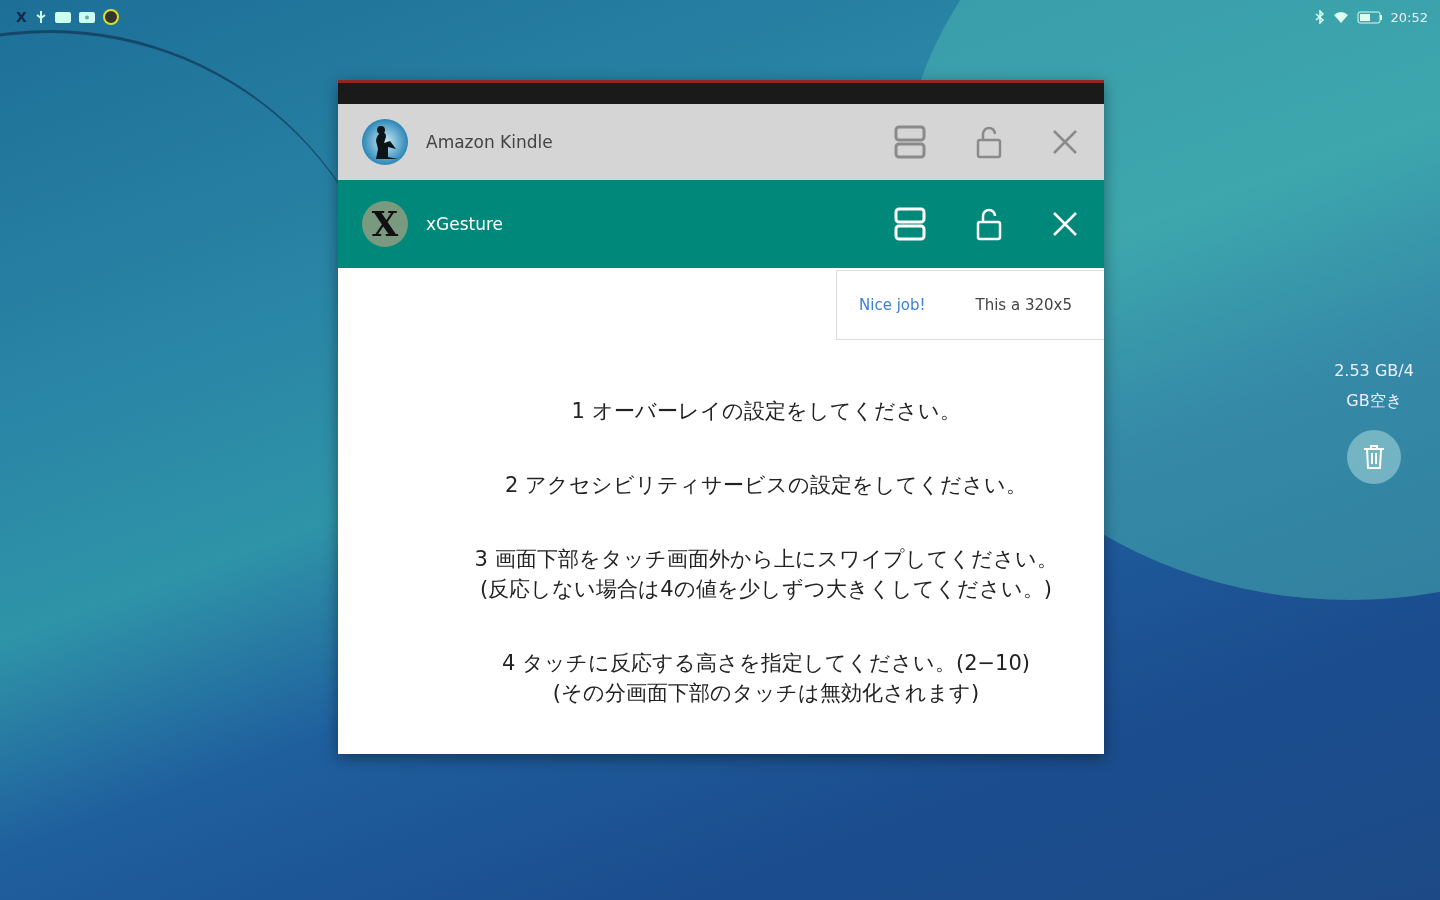  Describe the element at coordinates (1374, 386) in the screenshot. I see `memory-free-text: 2.53 GB/4 GB空き` at that location.